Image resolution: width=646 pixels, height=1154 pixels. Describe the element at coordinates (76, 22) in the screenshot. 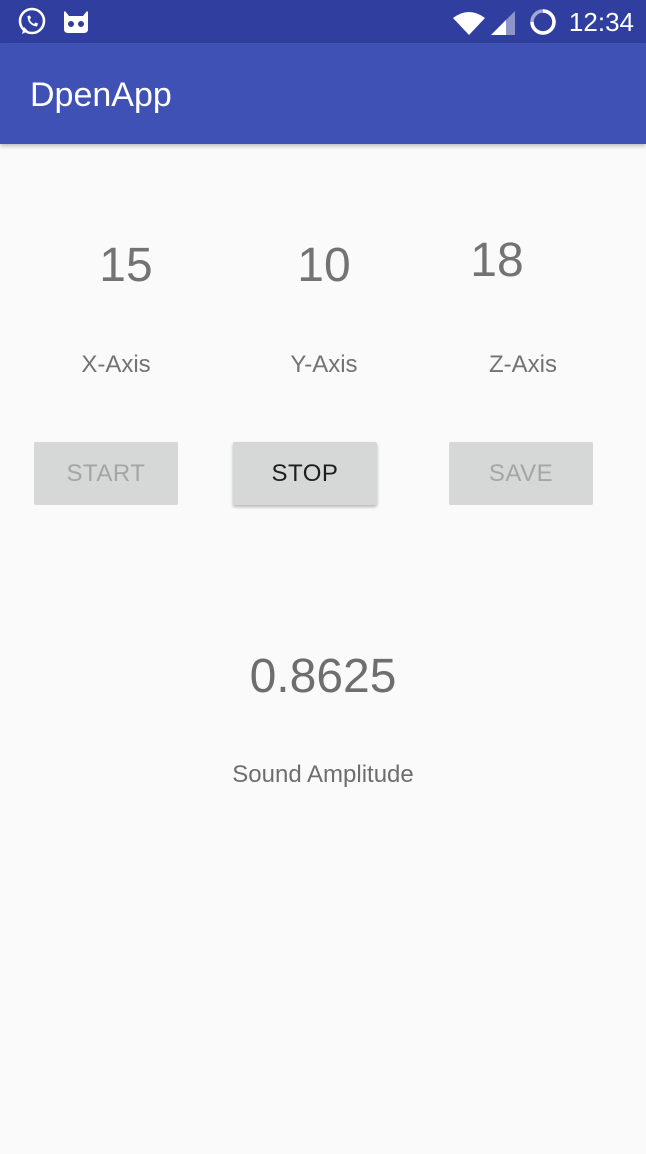

I see `android-icon` at that location.